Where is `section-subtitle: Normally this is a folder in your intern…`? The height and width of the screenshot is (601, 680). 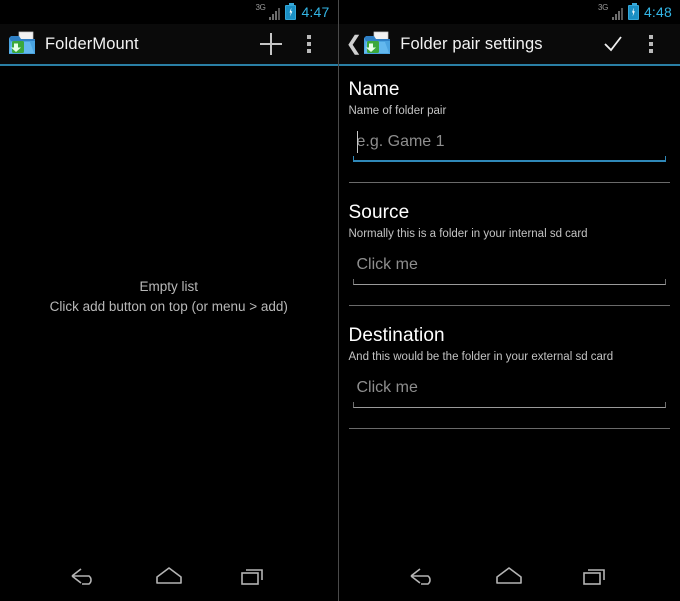
section-subtitle: Normally this is a folder in your intern… is located at coordinates (468, 234).